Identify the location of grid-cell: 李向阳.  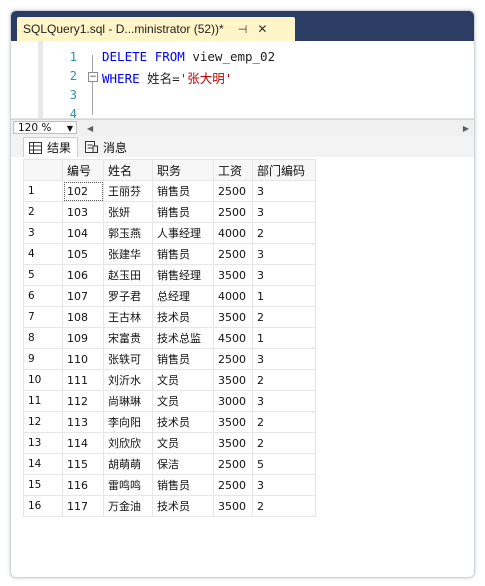
(128, 422).